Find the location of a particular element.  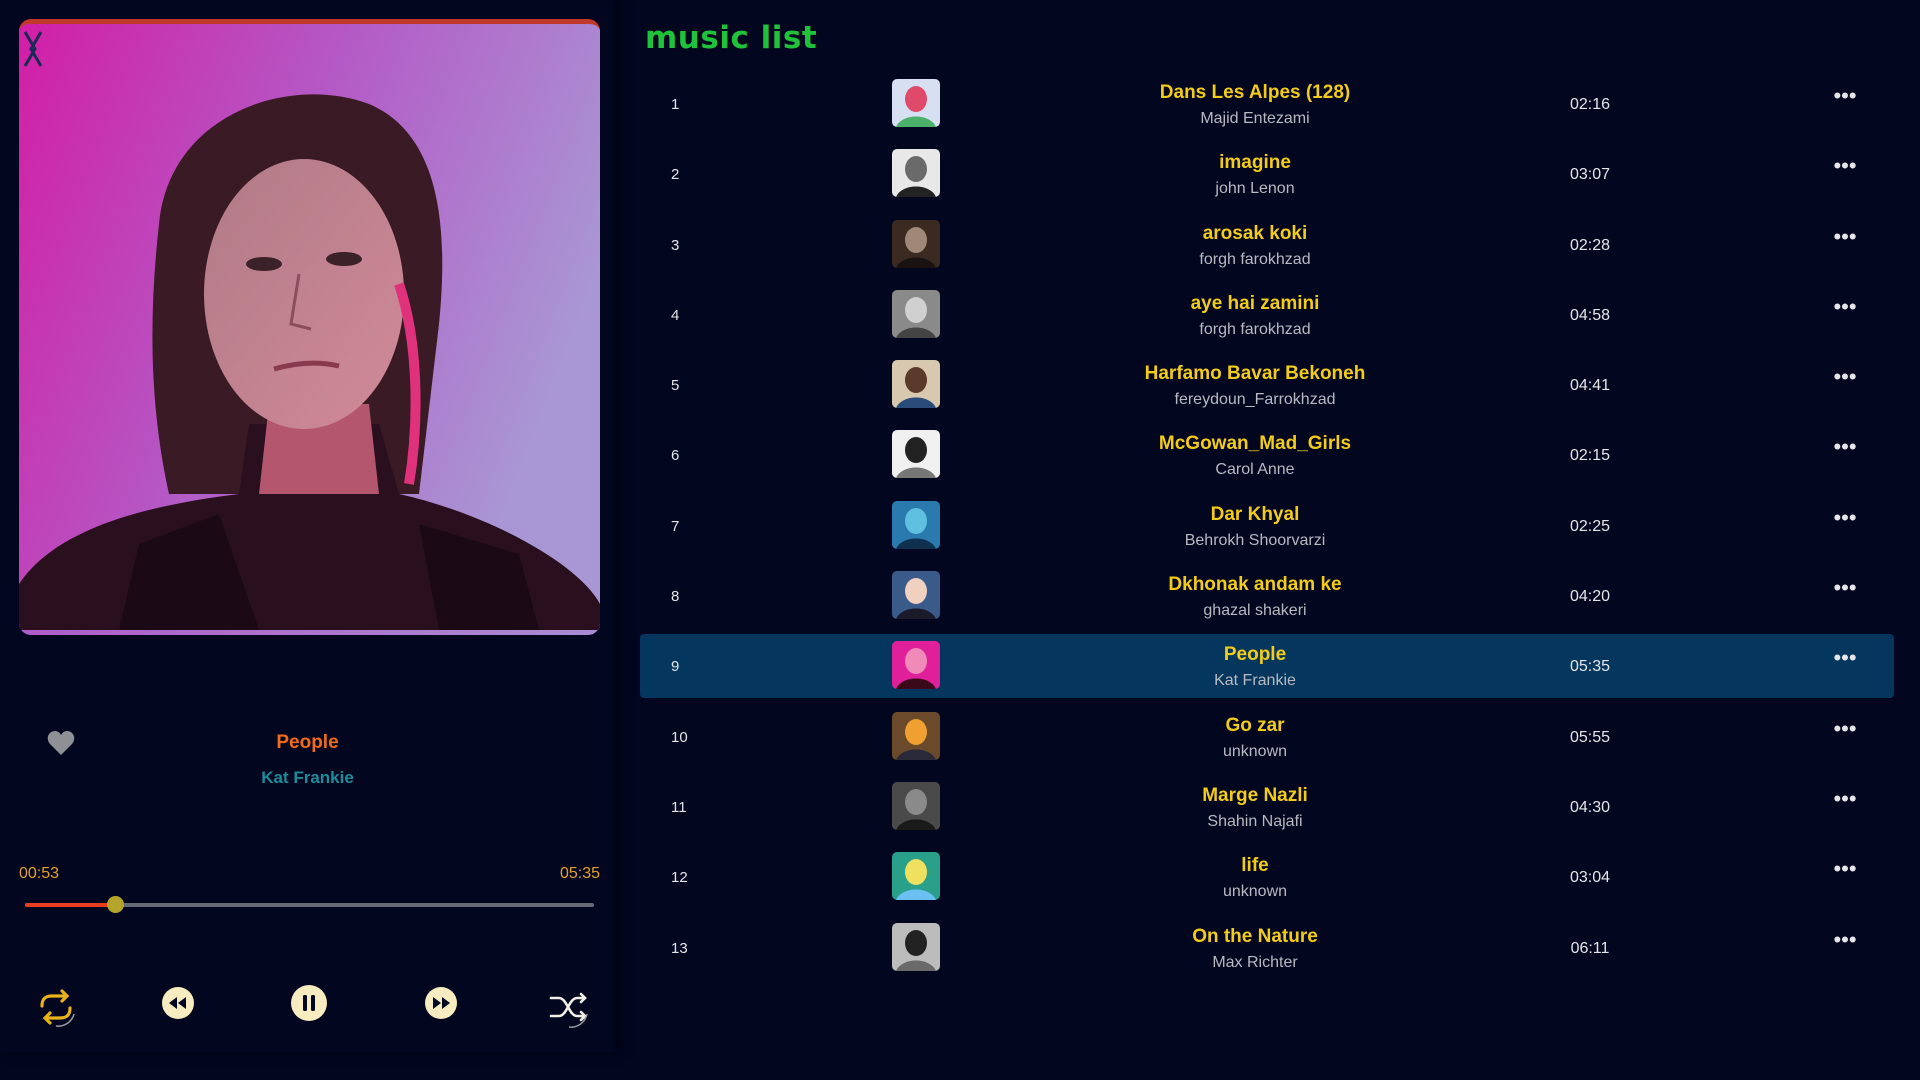

song-title: Dkhonak andam ke is located at coordinates (1255, 585).